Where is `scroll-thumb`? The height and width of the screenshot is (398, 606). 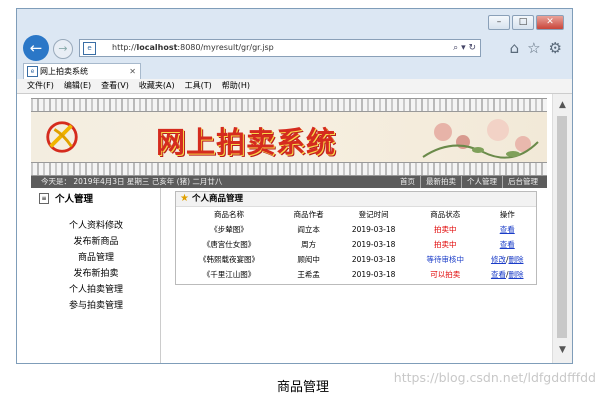 scroll-thumb is located at coordinates (562, 227).